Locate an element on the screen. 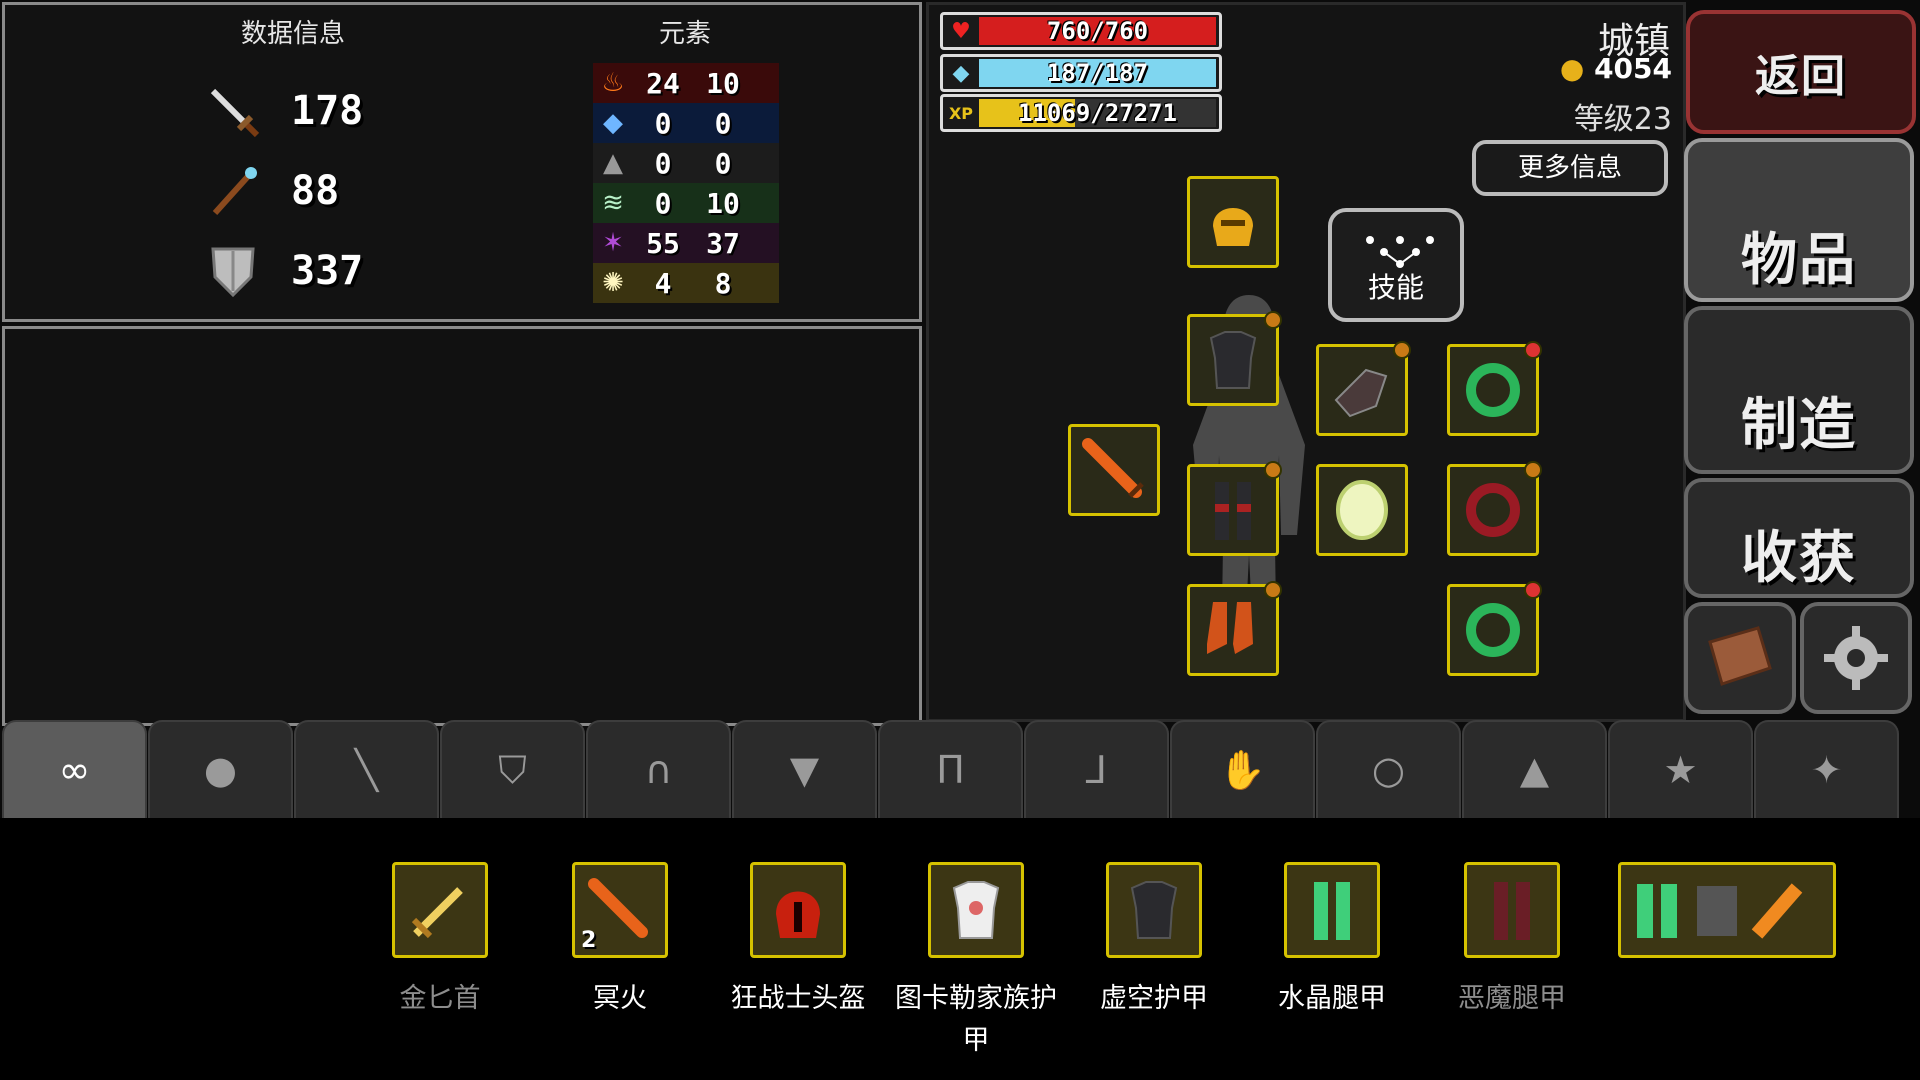  stats-header: 数据信息 is located at coordinates (293, 34).